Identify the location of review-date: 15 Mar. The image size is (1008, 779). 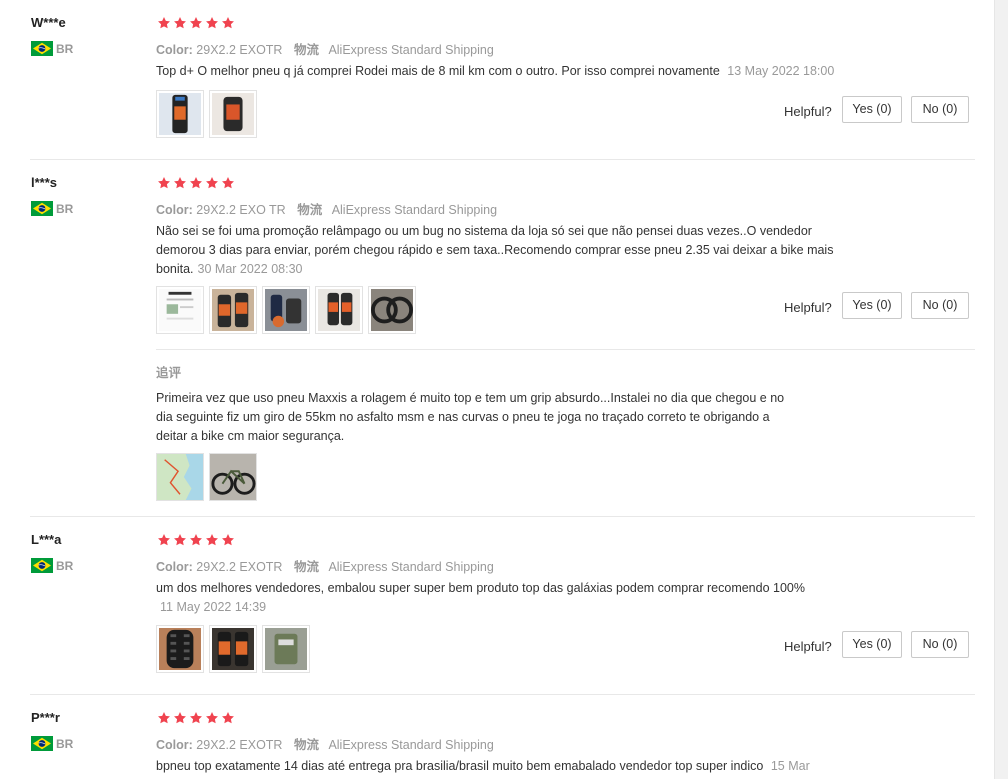
(790, 766).